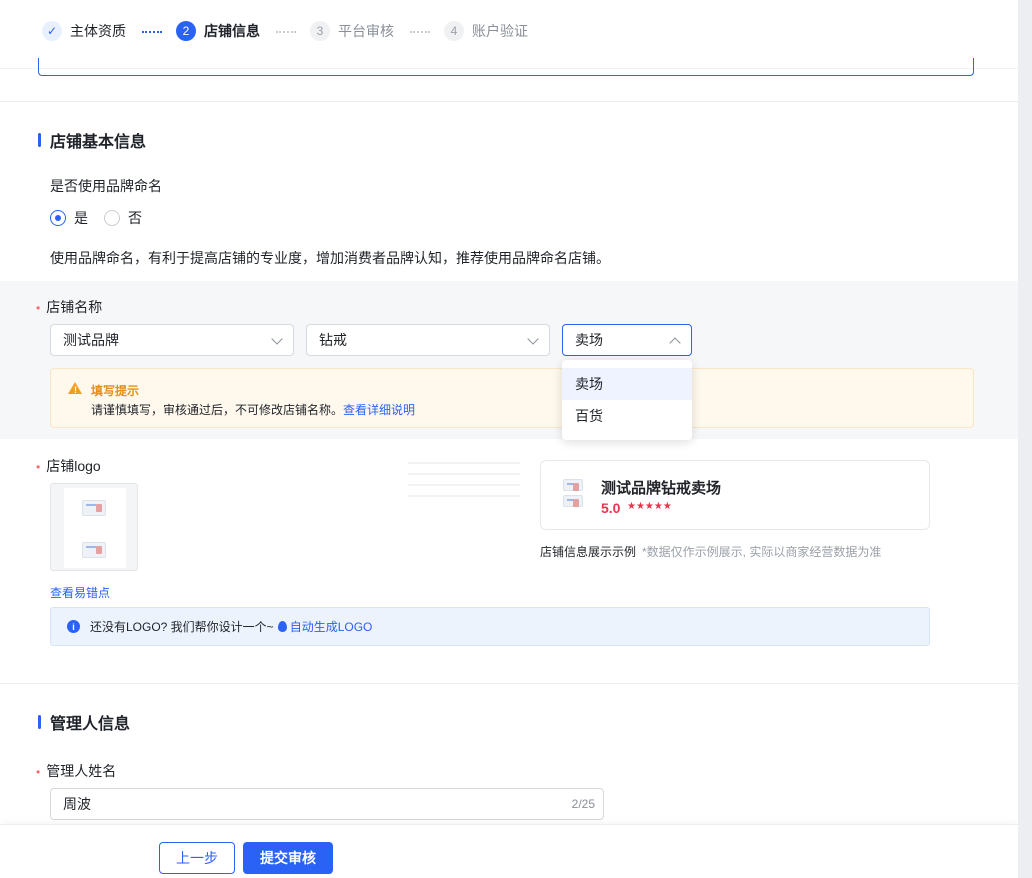 The height and width of the screenshot is (878, 1032). Describe the element at coordinates (186, 31) in the screenshot. I see `step-2-number: 2` at that location.